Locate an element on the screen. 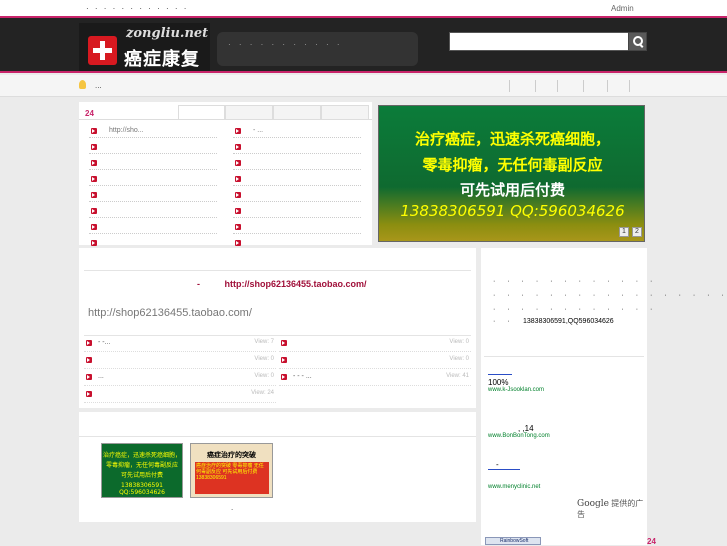  article-item: View: 24 is located at coordinates (180, 395).